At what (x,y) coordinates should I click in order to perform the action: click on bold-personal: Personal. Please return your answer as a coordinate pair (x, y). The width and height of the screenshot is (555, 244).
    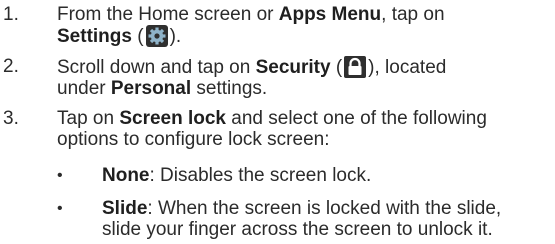
    Looking at the image, I should click on (151, 88).